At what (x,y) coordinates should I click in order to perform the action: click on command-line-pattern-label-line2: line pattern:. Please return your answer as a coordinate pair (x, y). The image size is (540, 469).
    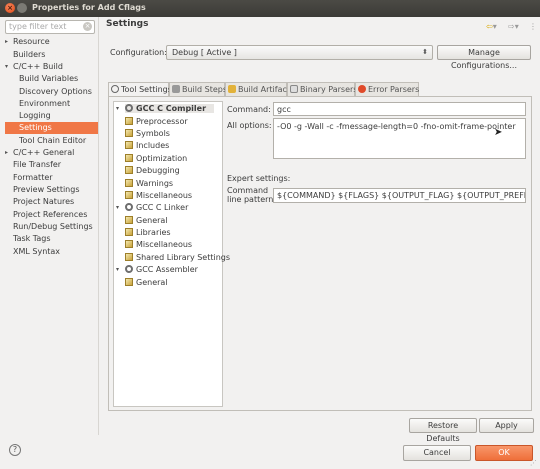
    Looking at the image, I should click on (252, 199).